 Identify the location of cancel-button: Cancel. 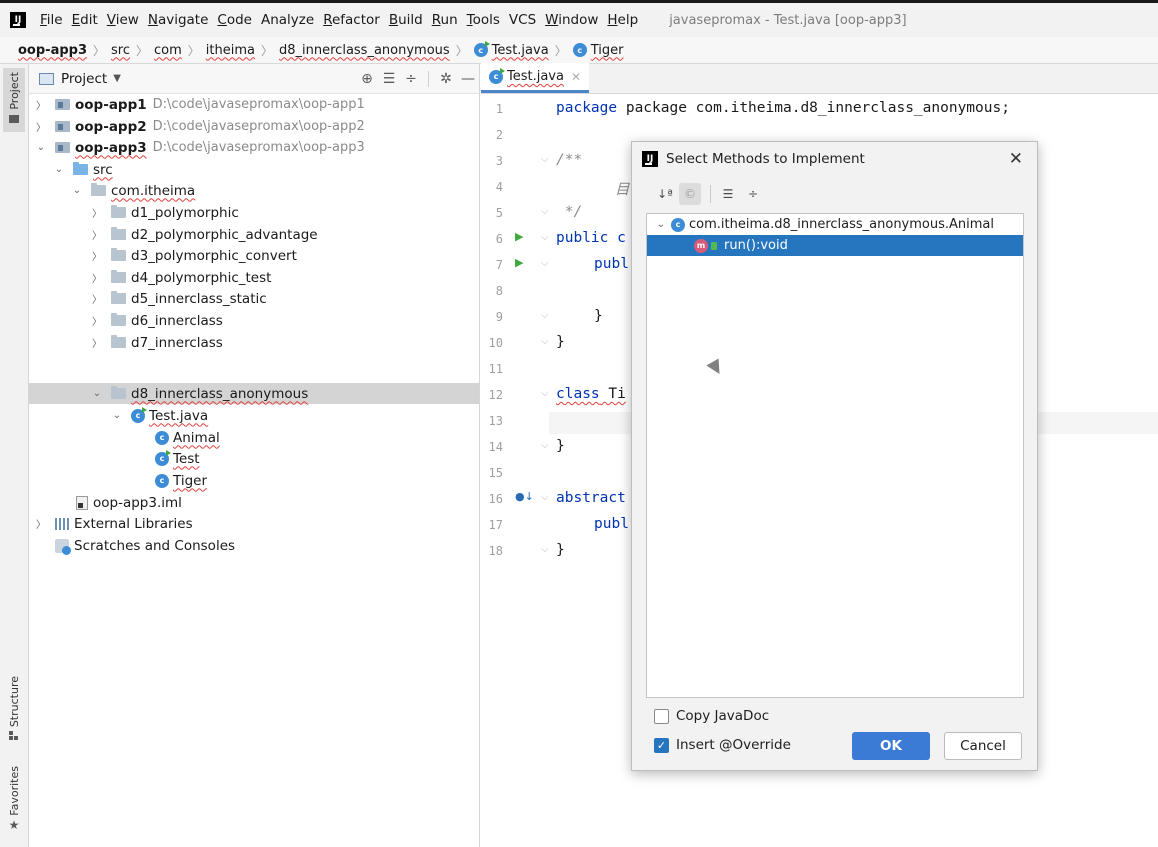
(983, 746).